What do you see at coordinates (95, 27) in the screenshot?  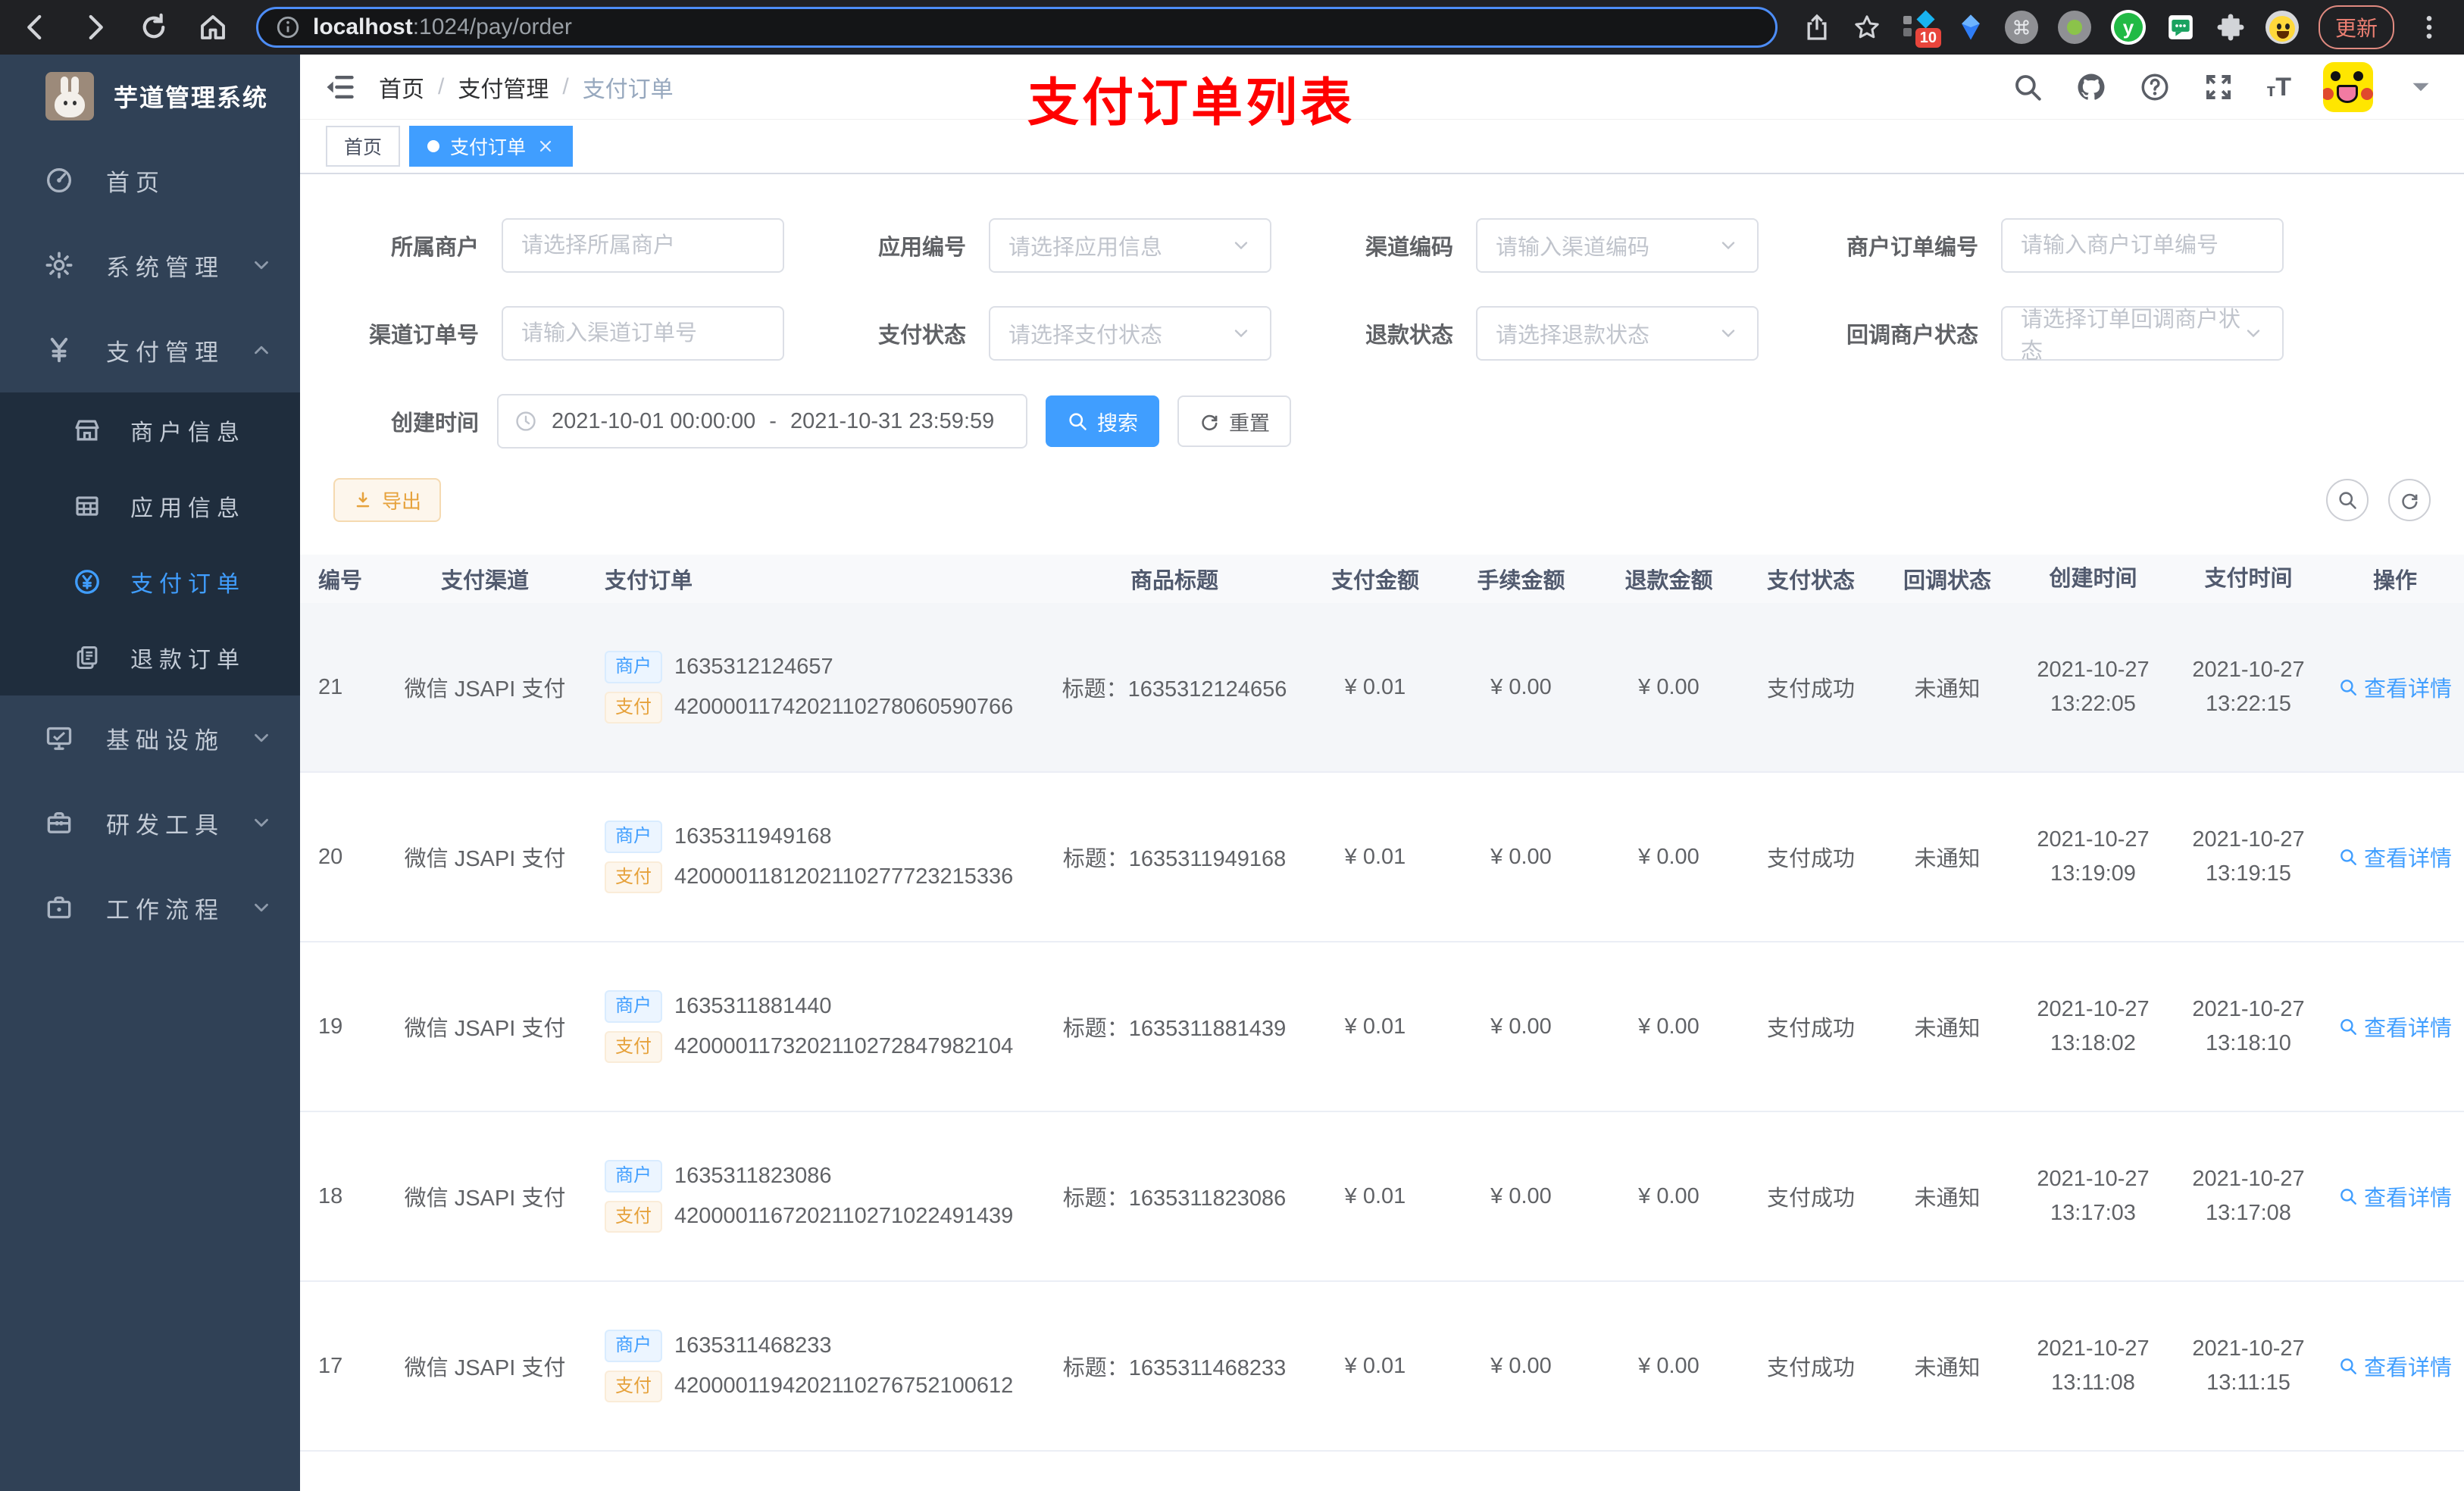 I see `forward-icon` at bounding box center [95, 27].